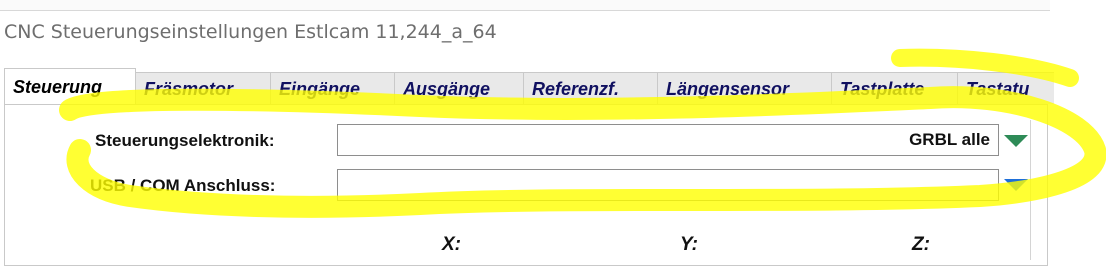 This screenshot has width=1106, height=266. What do you see at coordinates (921, 244) in the screenshot?
I see `axis-z-label: Z:` at bounding box center [921, 244].